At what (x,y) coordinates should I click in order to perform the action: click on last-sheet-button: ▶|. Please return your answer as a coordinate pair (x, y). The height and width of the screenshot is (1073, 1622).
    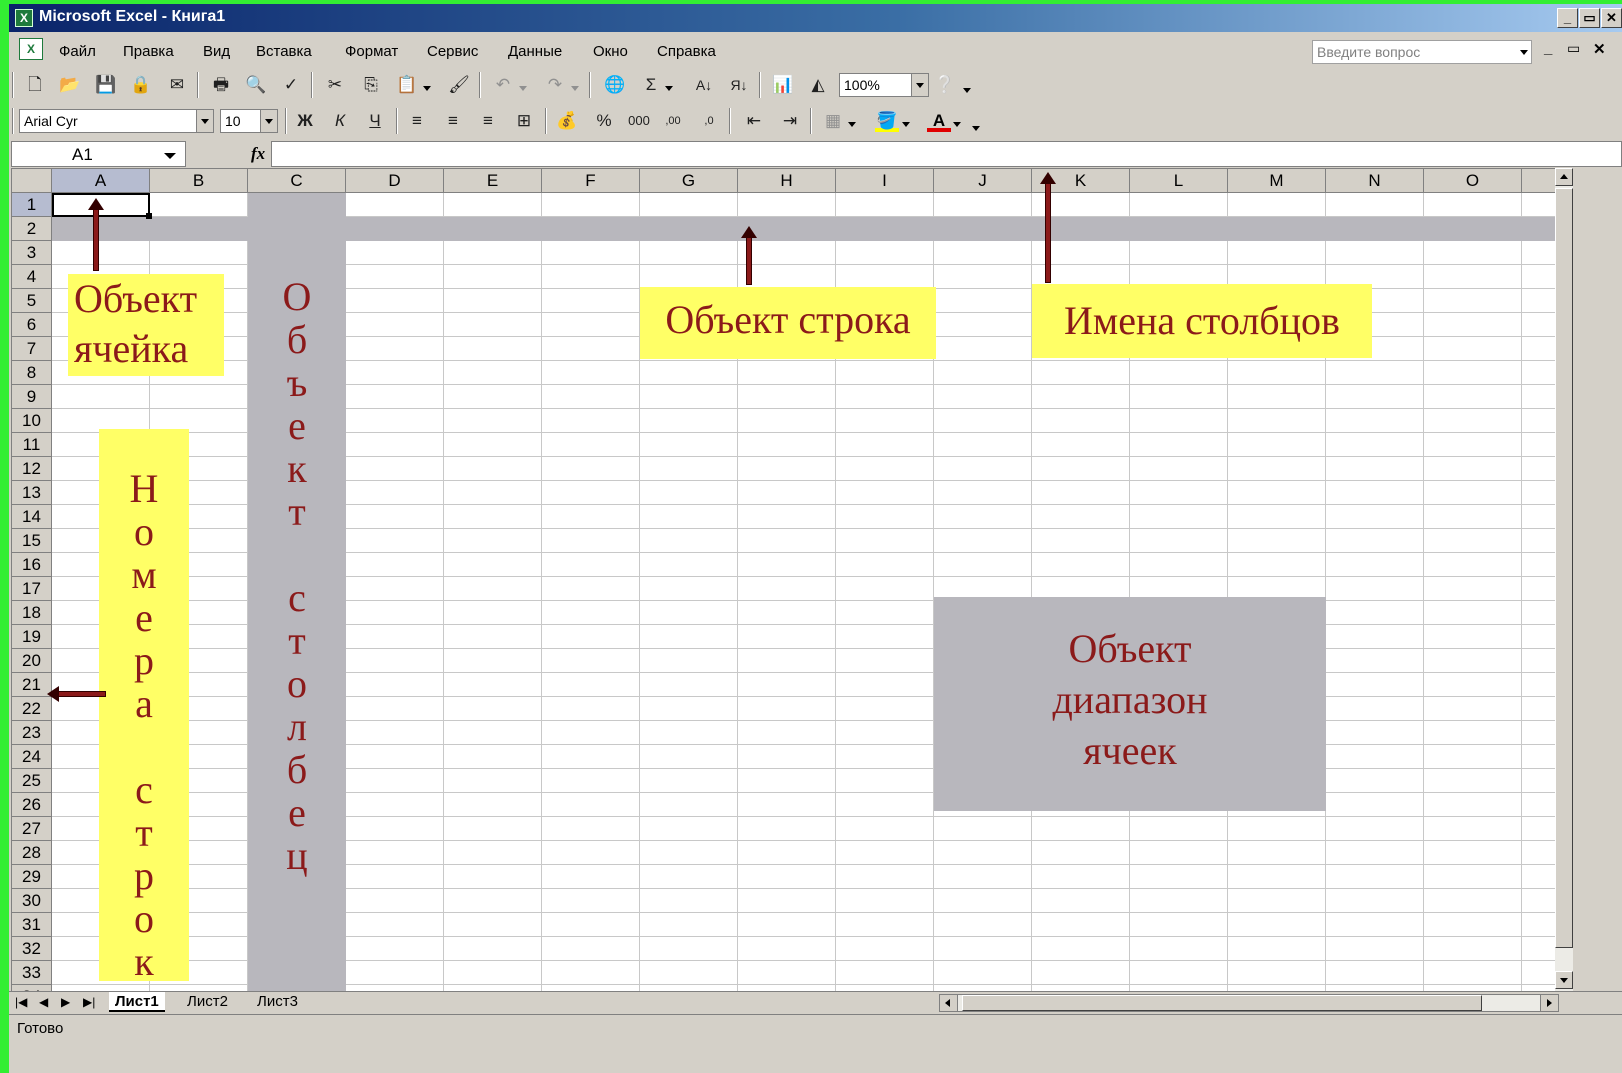
    Looking at the image, I should click on (89, 1002).